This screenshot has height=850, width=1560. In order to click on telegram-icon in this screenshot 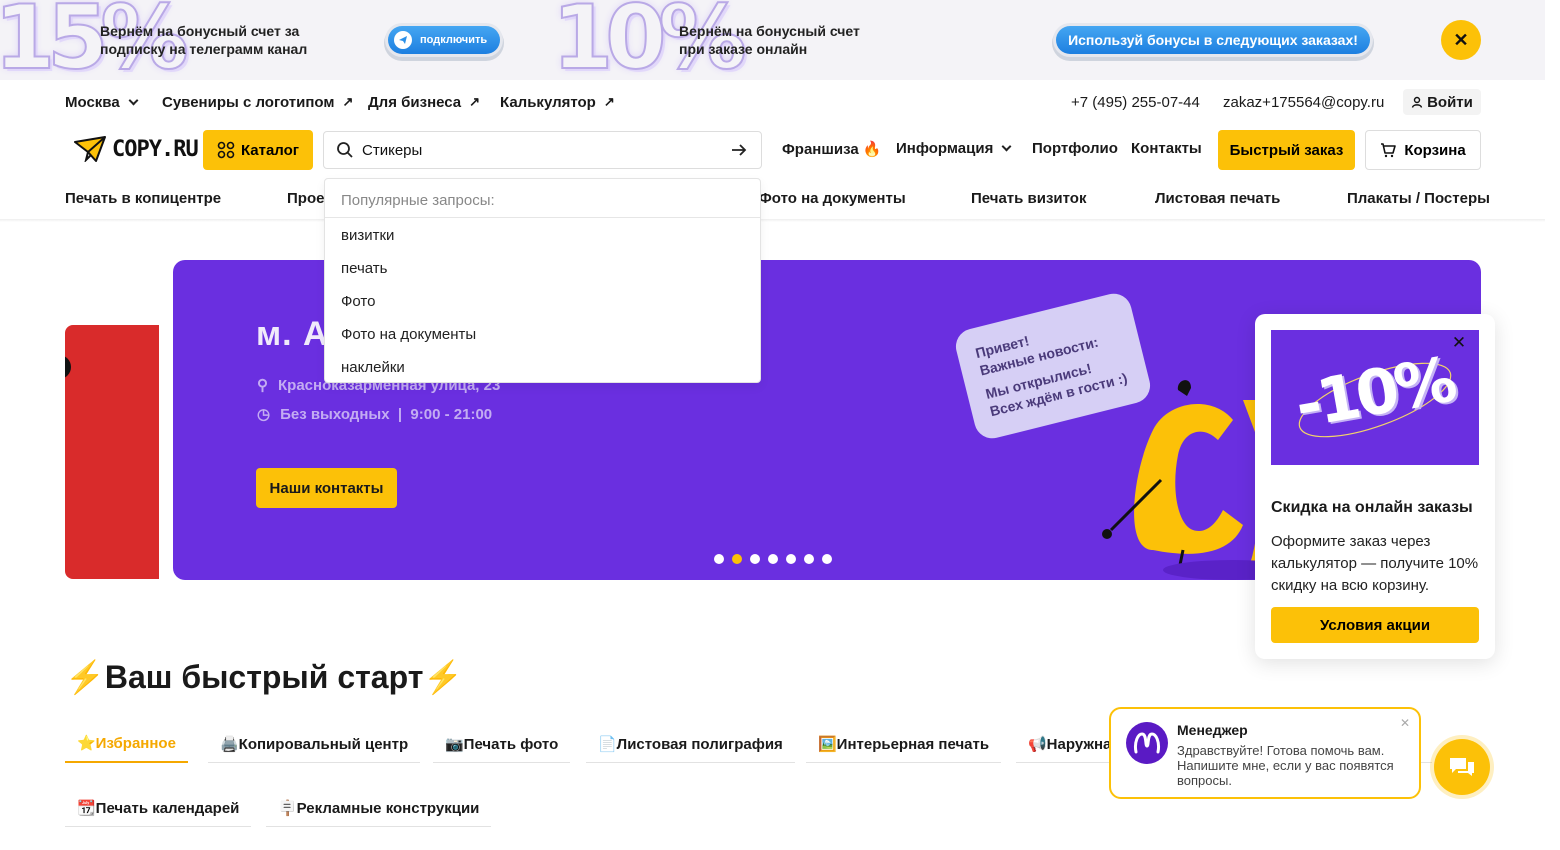, I will do `click(403, 40)`.